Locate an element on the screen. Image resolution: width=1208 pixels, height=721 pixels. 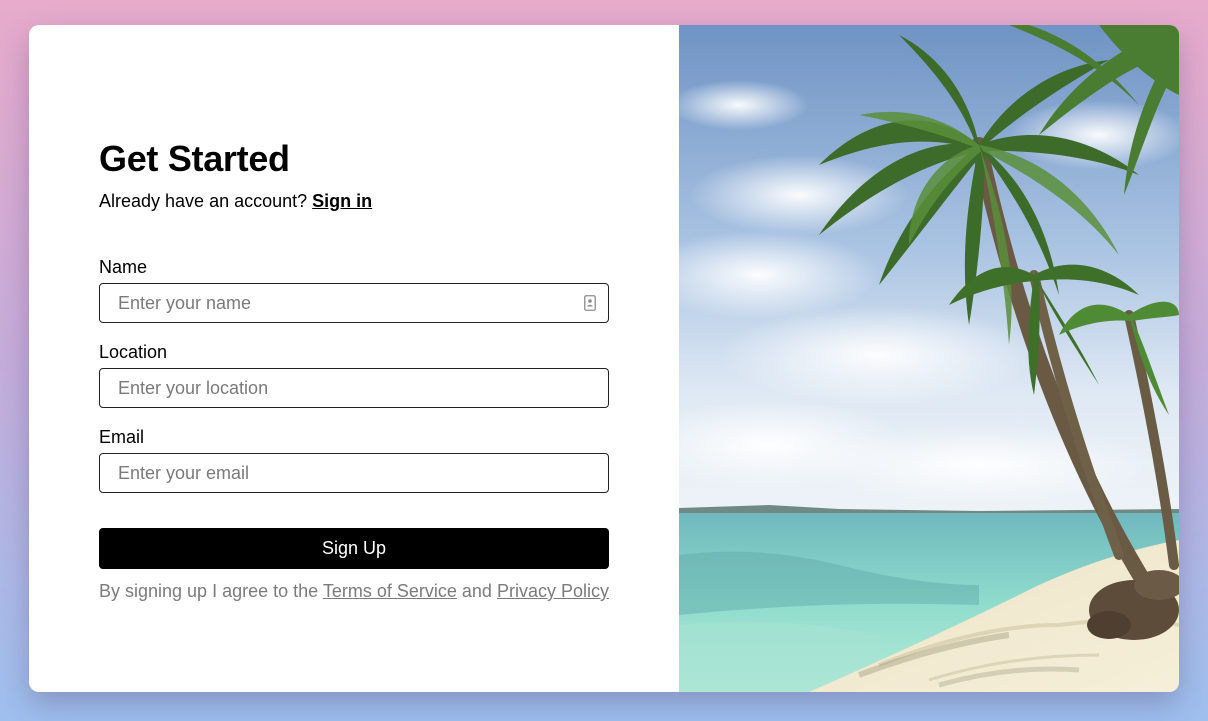
email-input is located at coordinates (354, 473).